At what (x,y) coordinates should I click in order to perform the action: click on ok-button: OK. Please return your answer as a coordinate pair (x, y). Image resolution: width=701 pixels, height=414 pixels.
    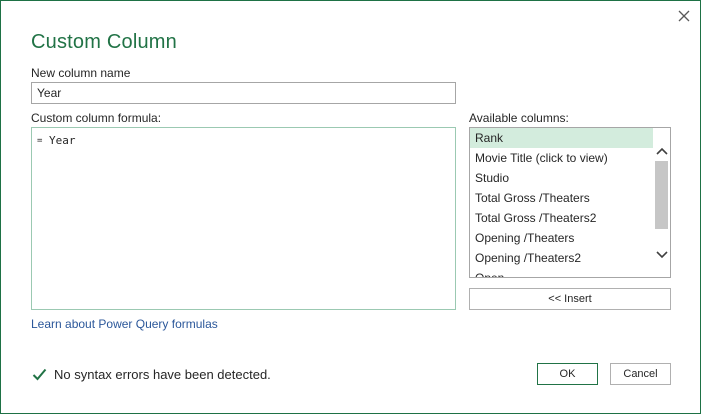
    Looking at the image, I should click on (567, 374).